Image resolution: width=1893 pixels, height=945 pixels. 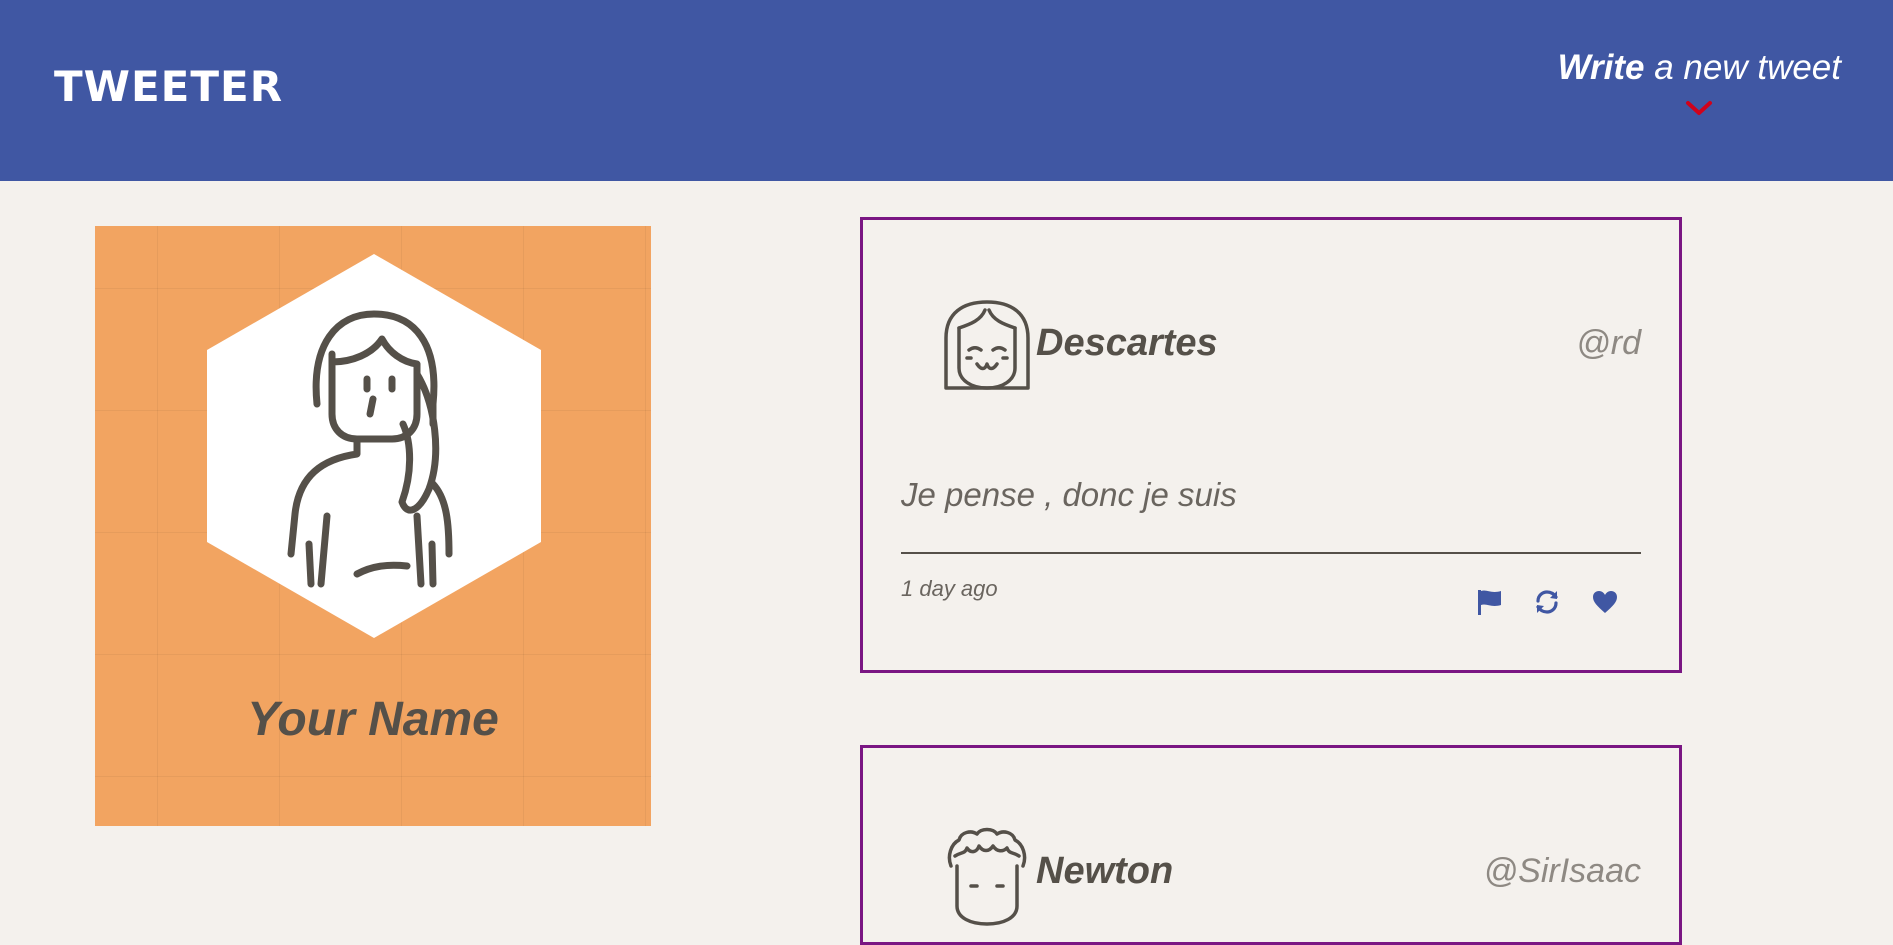 I want to click on tweet-author-name: Descartes, so click(x=1127, y=343).